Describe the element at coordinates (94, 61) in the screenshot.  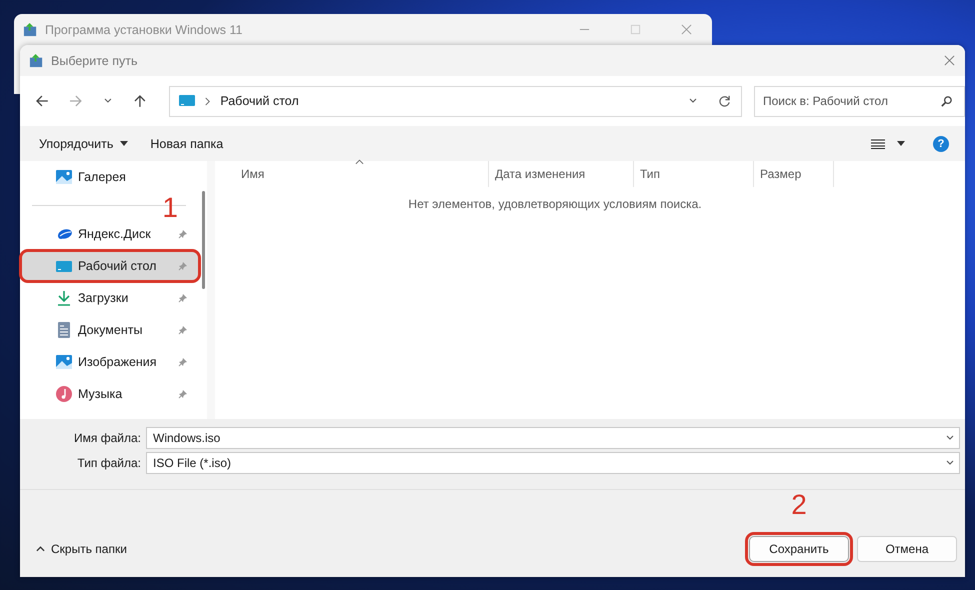
I see `dialog-title: Выберите путь` at that location.